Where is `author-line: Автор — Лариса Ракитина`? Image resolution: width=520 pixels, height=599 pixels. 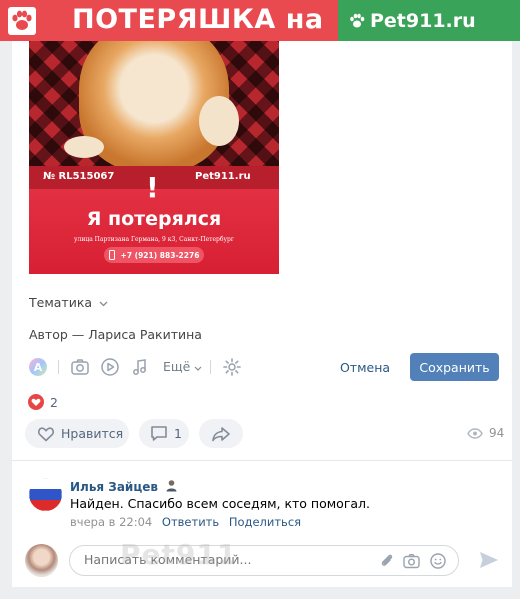
author-line: Автор — Лариса Ракитина is located at coordinates (115, 334).